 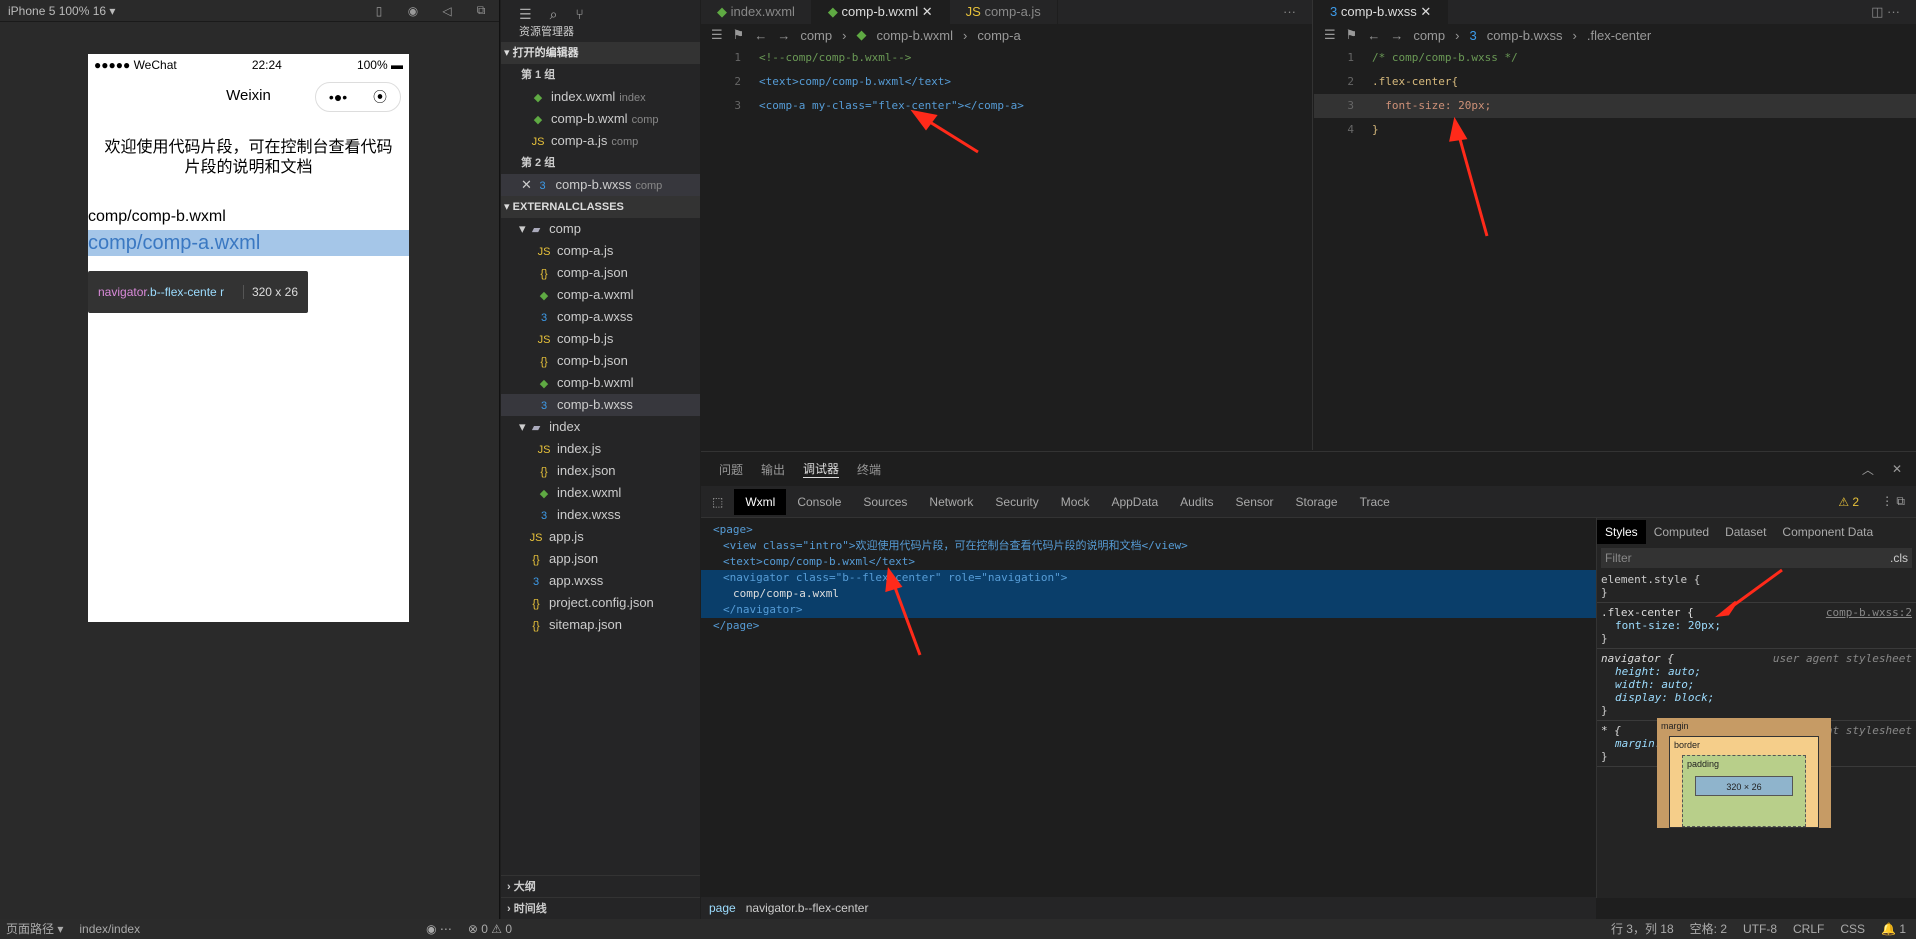 What do you see at coordinates (1472, 184) in the screenshot?
I see `arrow-wxss-rule` at bounding box center [1472, 184].